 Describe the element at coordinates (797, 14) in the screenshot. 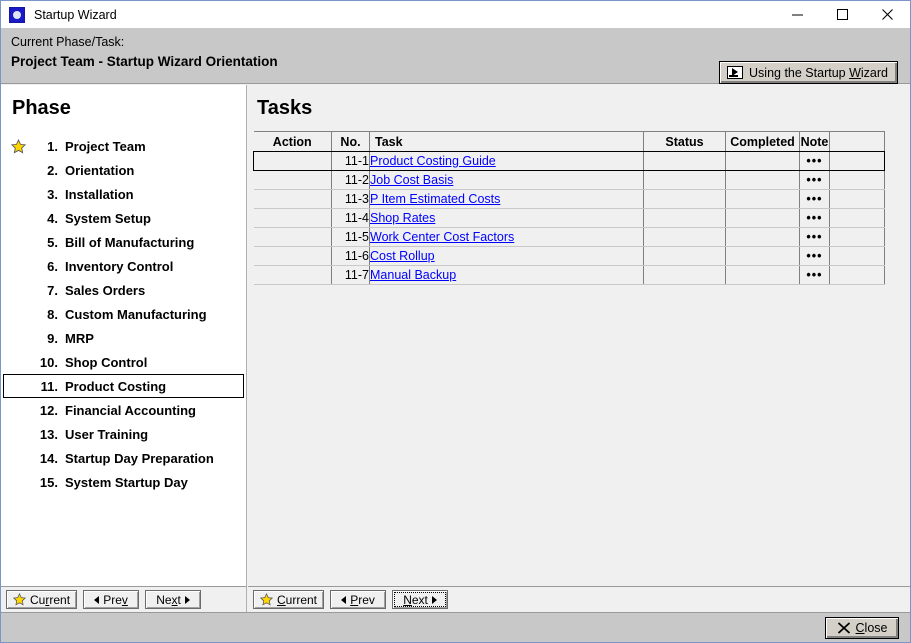

I see `minimize-button` at that location.